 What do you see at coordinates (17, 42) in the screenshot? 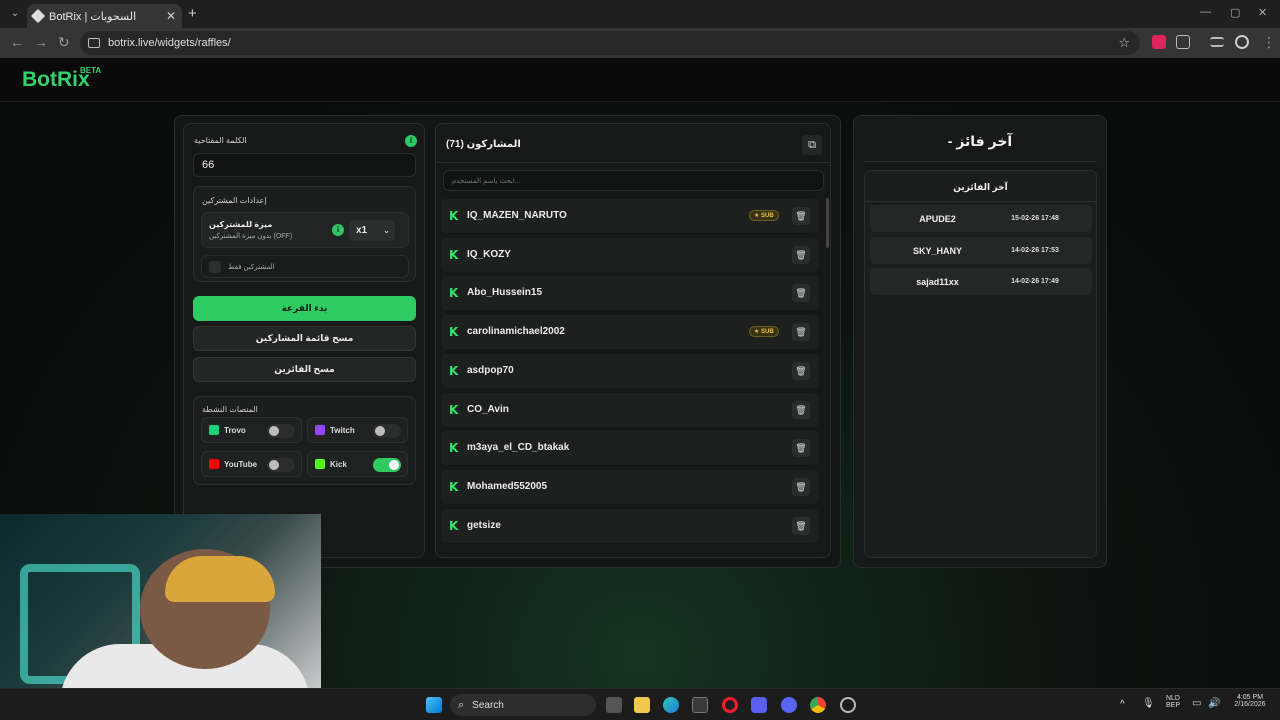
I see `back-icon: ←` at bounding box center [17, 42].